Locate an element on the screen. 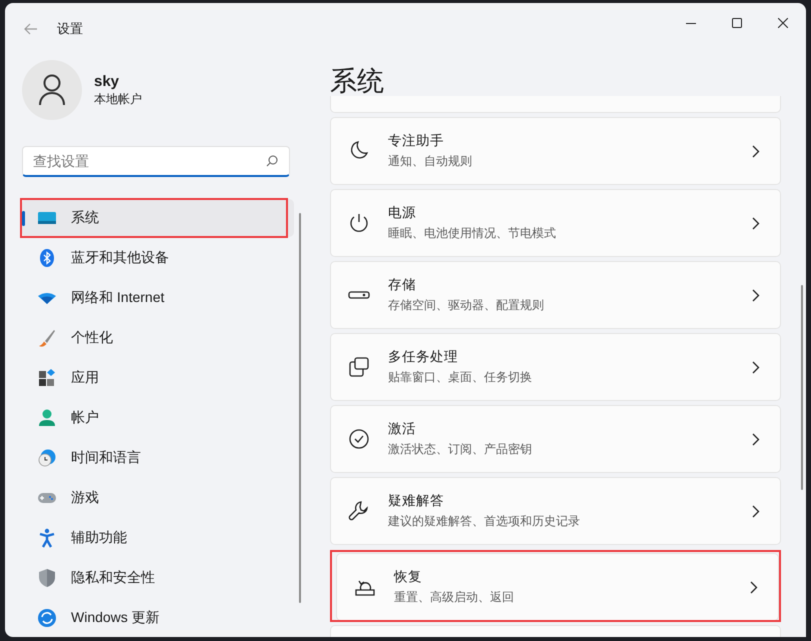 The image size is (811, 641). user-name: sky is located at coordinates (107, 81).